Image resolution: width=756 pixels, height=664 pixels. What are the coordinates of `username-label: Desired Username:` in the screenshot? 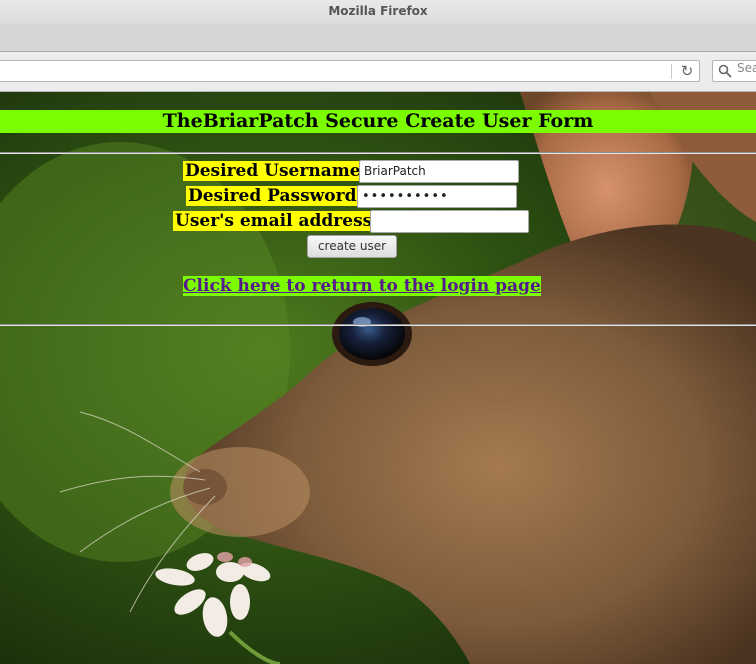 It's located at (276, 171).